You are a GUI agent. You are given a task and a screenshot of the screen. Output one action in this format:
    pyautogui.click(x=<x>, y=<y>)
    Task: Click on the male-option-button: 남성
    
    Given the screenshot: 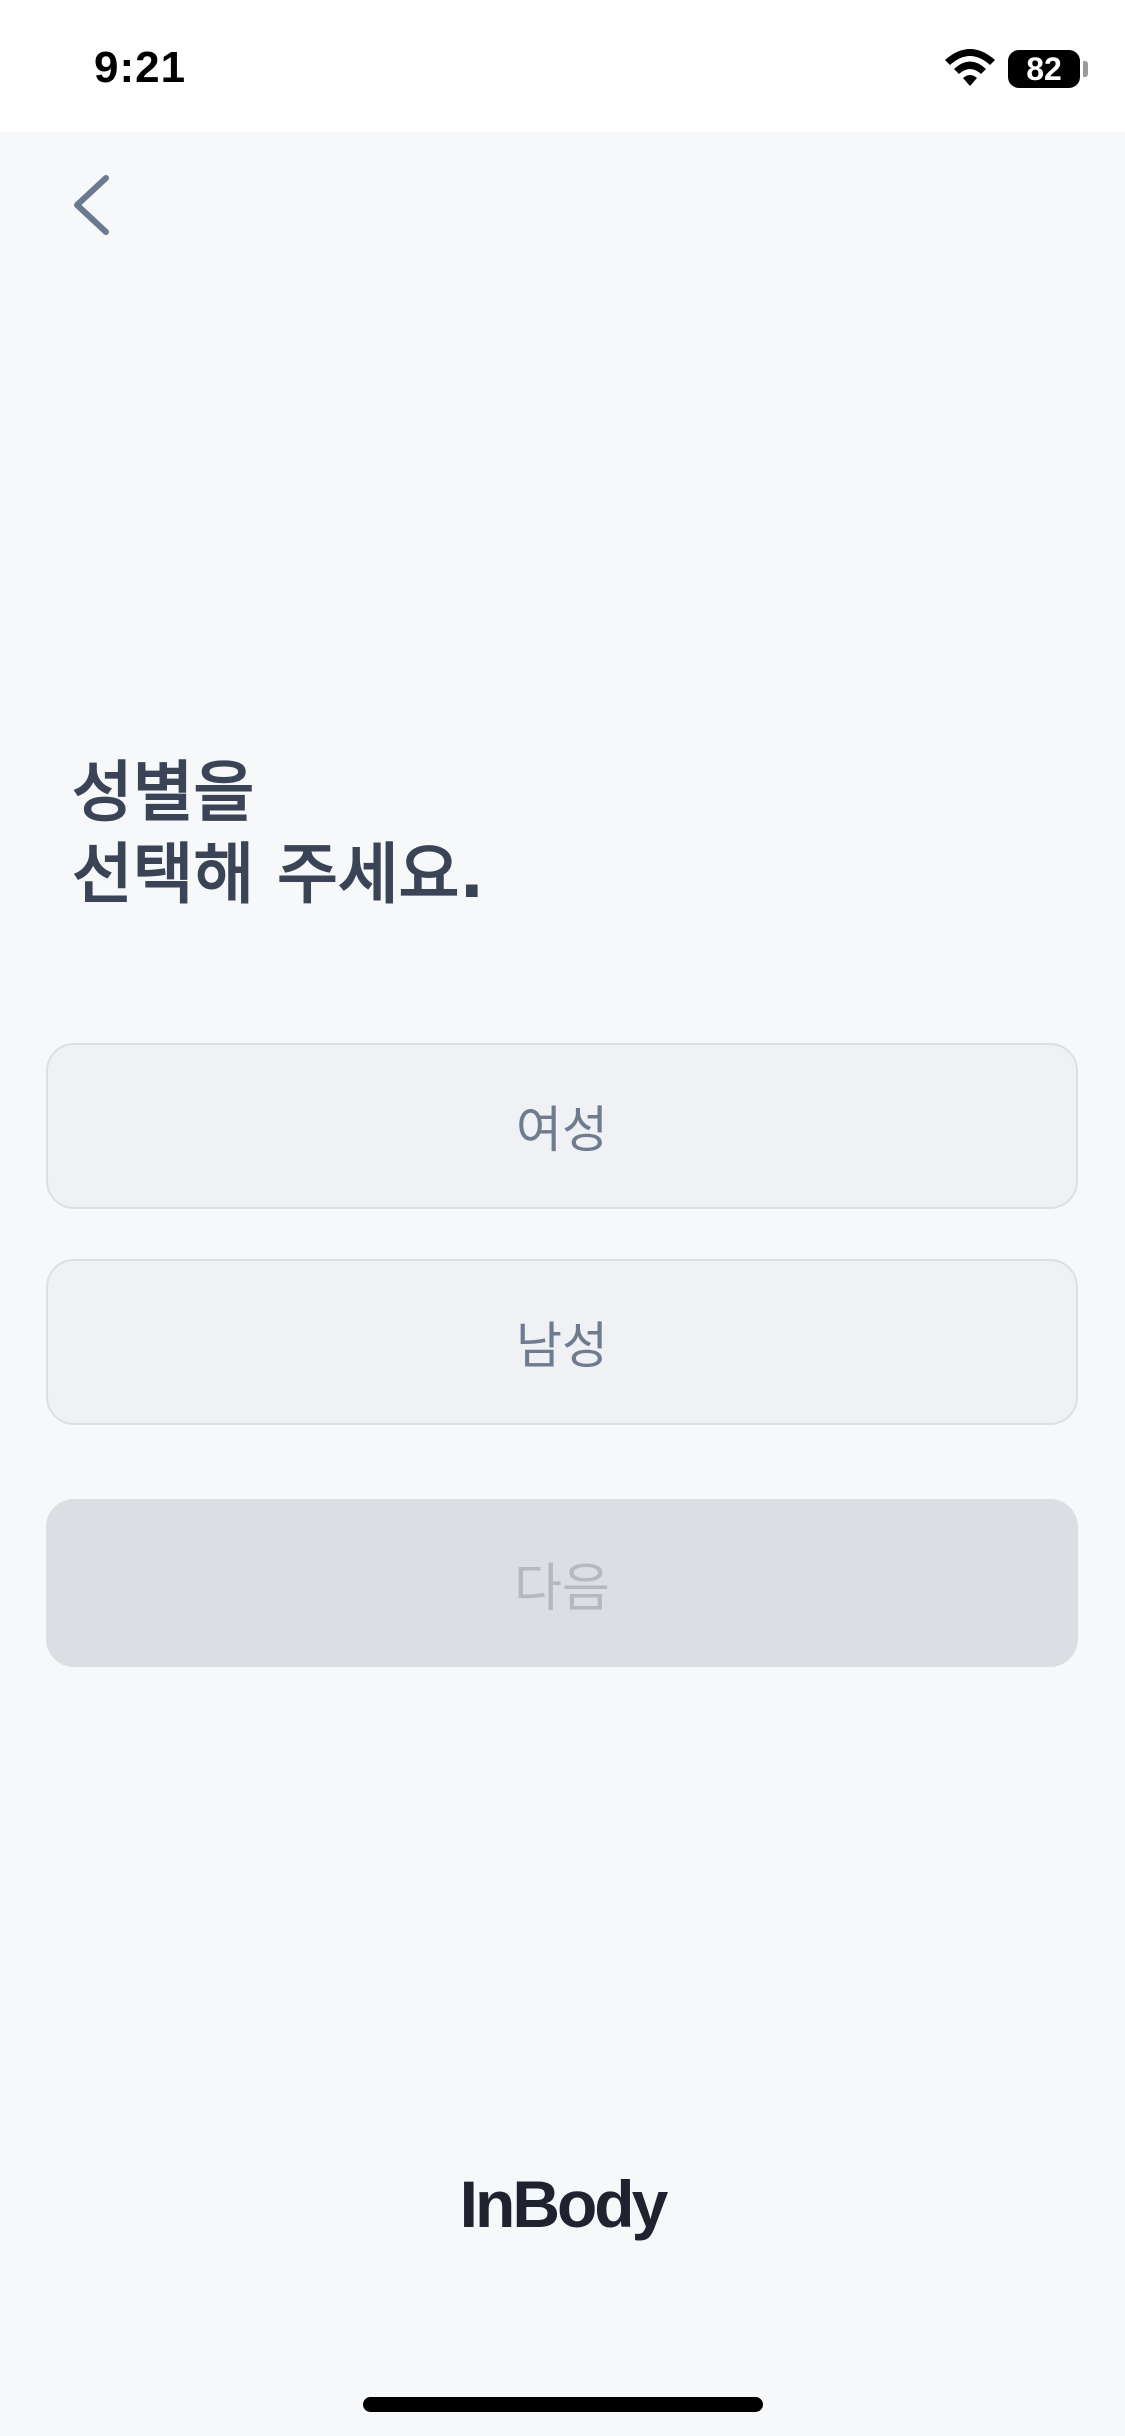 What is the action you would take?
    pyautogui.click(x=562, y=1342)
    